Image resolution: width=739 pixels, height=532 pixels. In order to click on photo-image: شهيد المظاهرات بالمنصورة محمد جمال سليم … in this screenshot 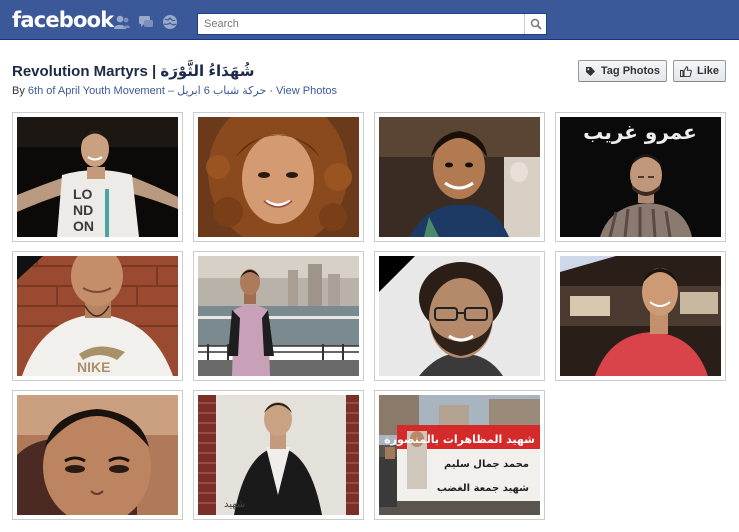, I will do `click(459, 455)`.